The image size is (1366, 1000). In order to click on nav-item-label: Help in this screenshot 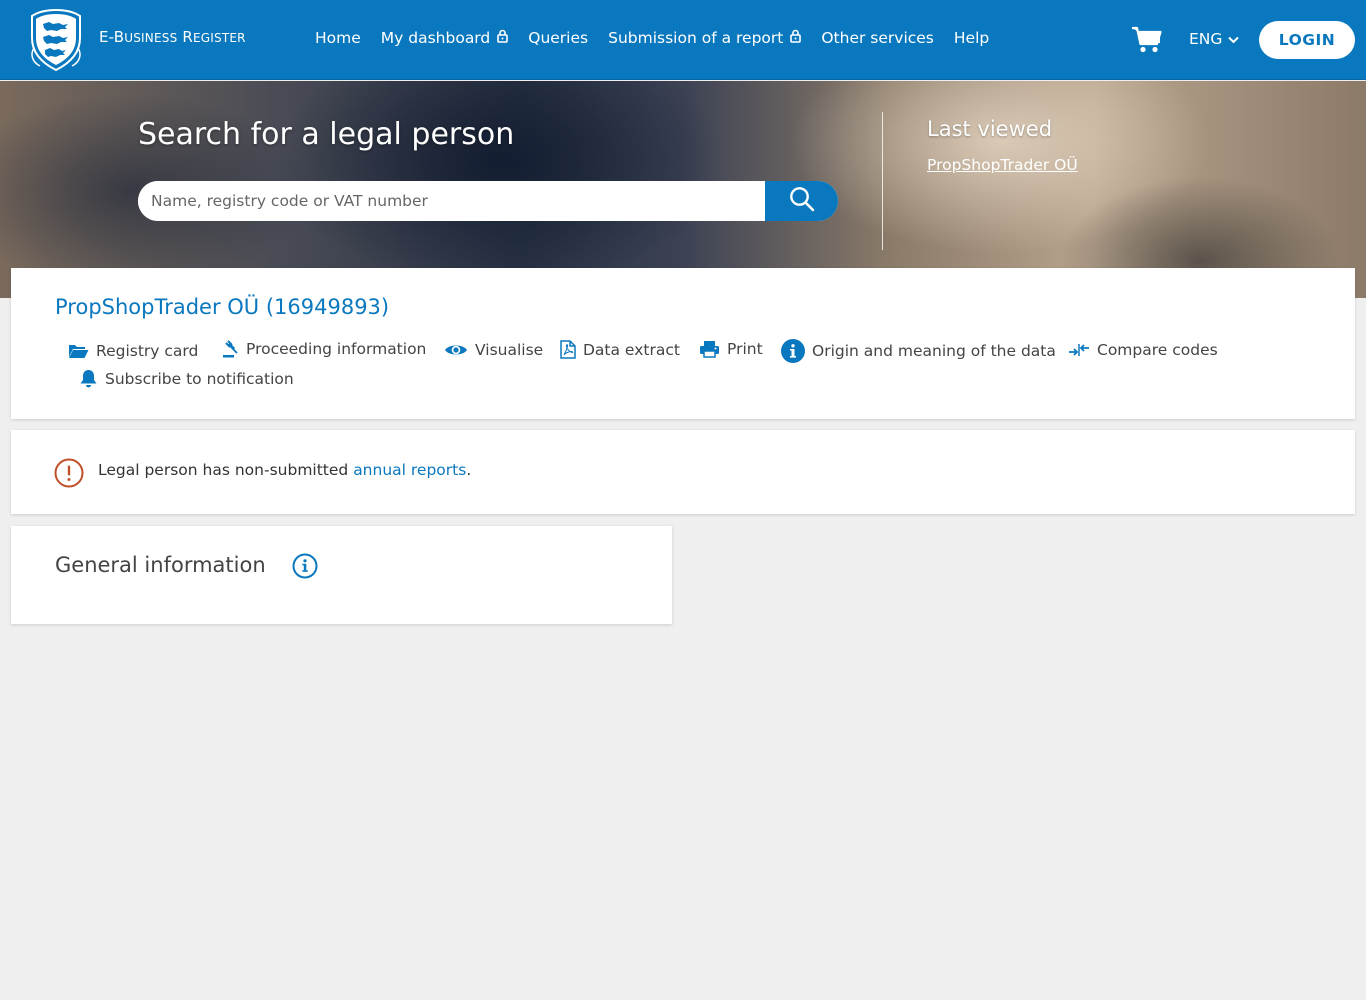, I will do `click(971, 38)`.